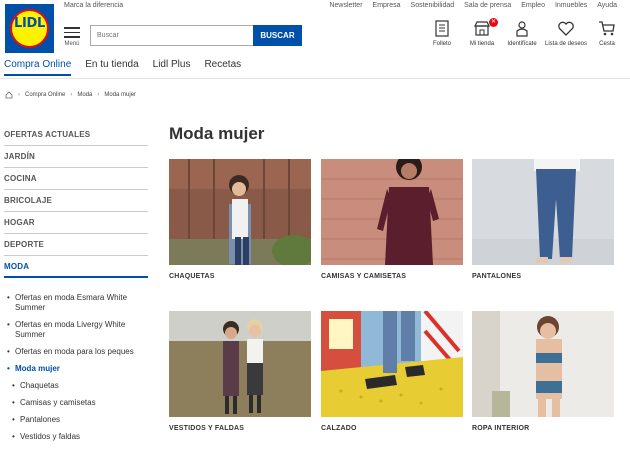 The image size is (630, 450). Describe the element at coordinates (45, 95) in the screenshot. I see `breadcrumb-compra-online: Compra Online` at that location.